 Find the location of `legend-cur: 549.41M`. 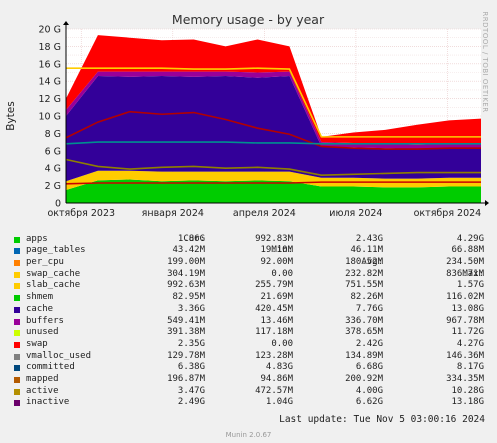

legend-cur: 549.41M is located at coordinates (186, 320).